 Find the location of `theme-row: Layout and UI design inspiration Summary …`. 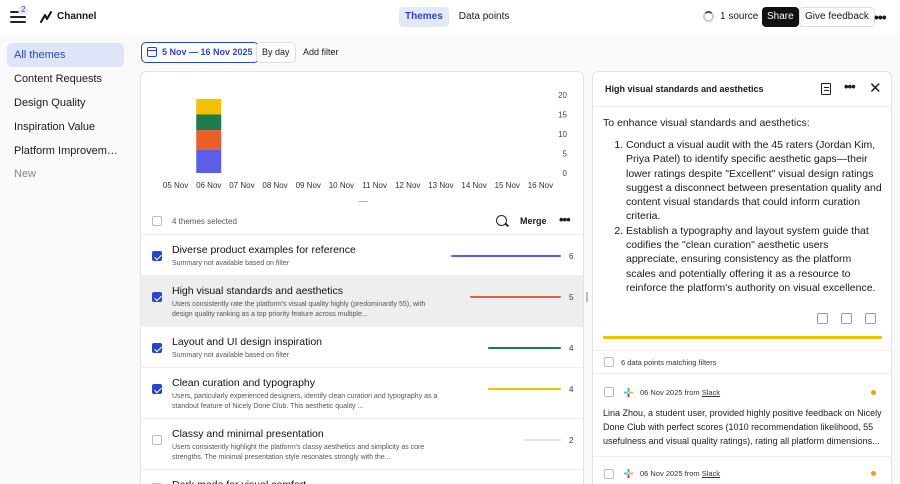

theme-row: Layout and UI design inspiration Summary … is located at coordinates (362, 347).